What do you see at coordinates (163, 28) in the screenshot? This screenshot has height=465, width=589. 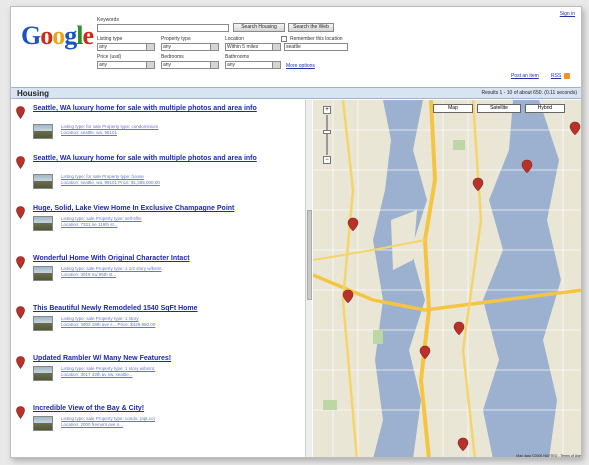 I see `keywords-input` at bounding box center [163, 28].